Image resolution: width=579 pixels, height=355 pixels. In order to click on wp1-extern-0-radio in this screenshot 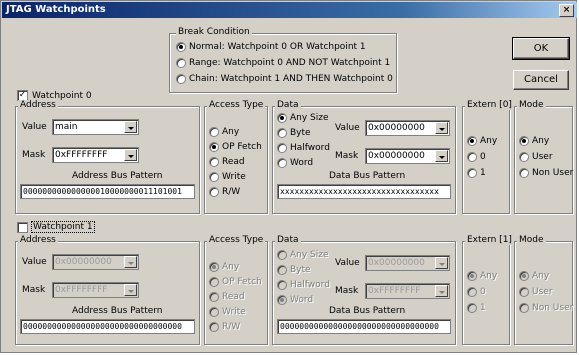, I will do `click(472, 292)`.